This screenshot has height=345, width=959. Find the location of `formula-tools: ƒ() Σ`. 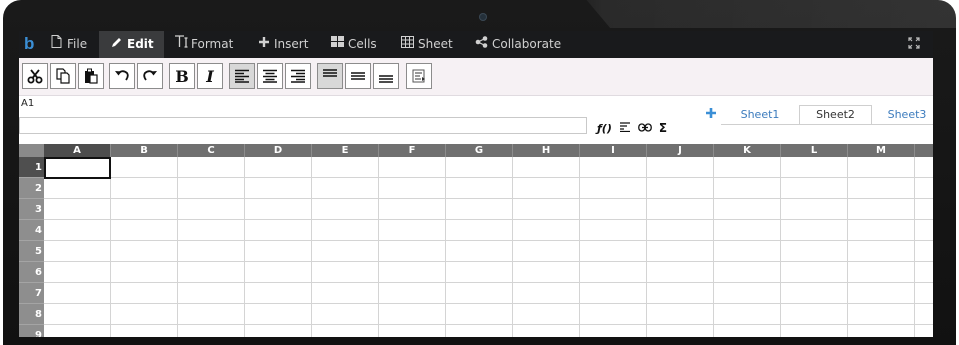

formula-tools: ƒ() Σ is located at coordinates (632, 128).